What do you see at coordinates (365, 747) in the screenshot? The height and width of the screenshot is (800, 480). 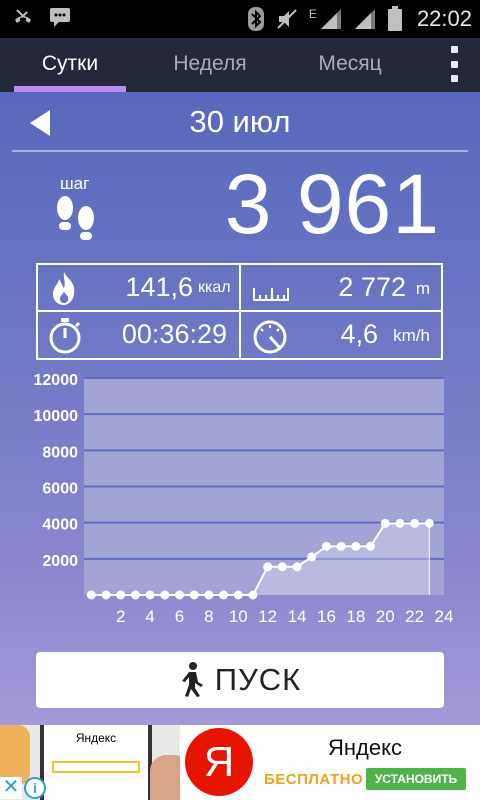 I see `ad-title: Яндекс` at bounding box center [365, 747].